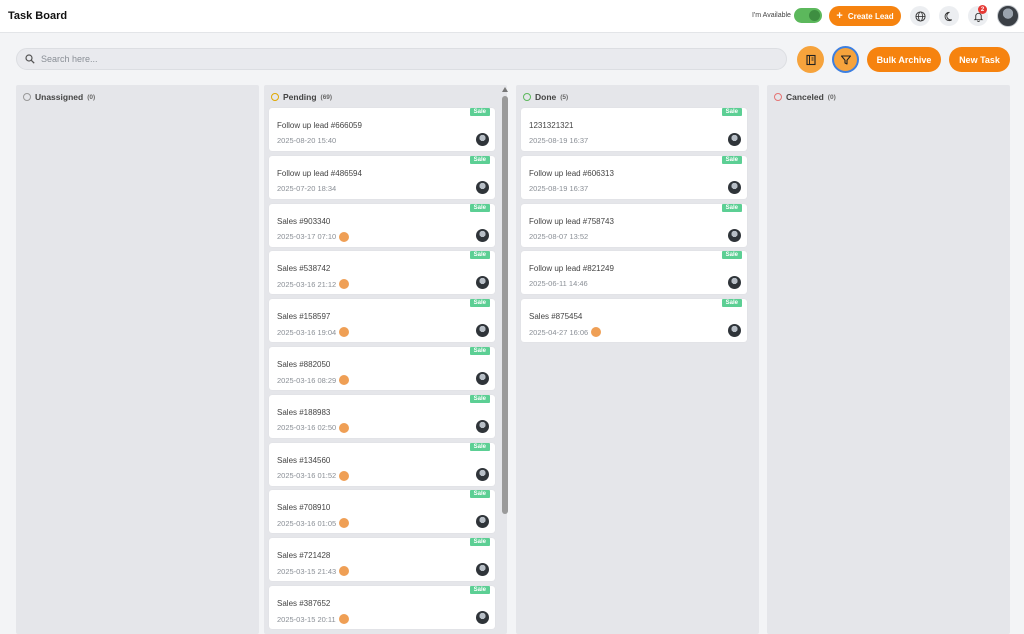 This screenshot has height=634, width=1024. I want to click on user-avatar, so click(1008, 16).